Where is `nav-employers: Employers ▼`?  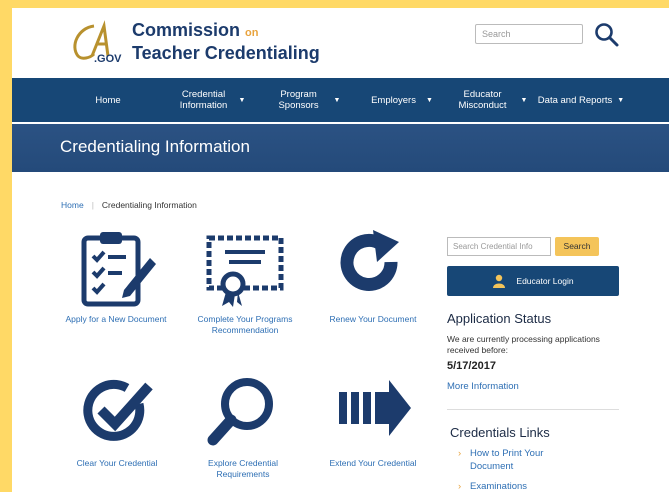
nav-employers: Employers ▼ is located at coordinates (402, 100).